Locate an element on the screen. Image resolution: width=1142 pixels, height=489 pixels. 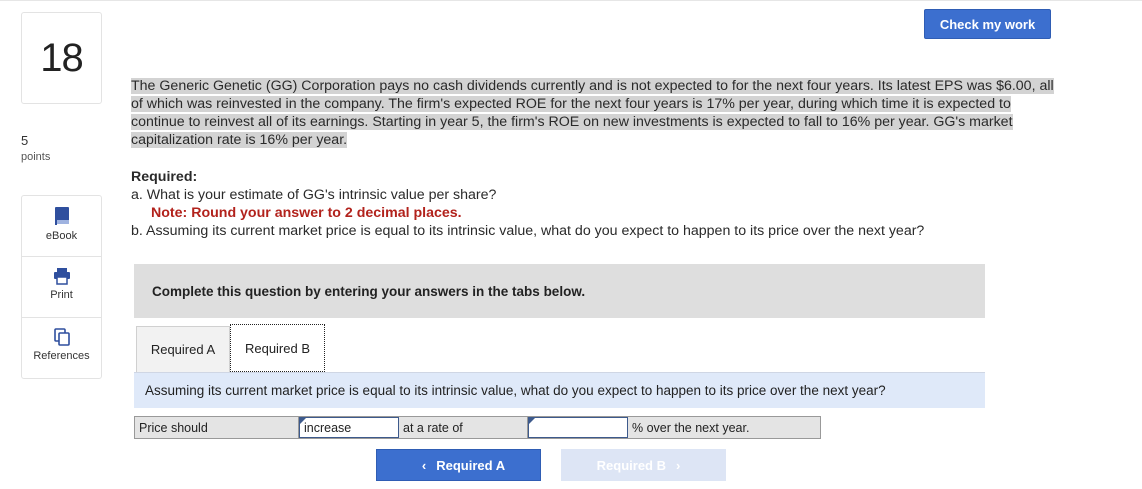
points-label: points is located at coordinates (36, 157).